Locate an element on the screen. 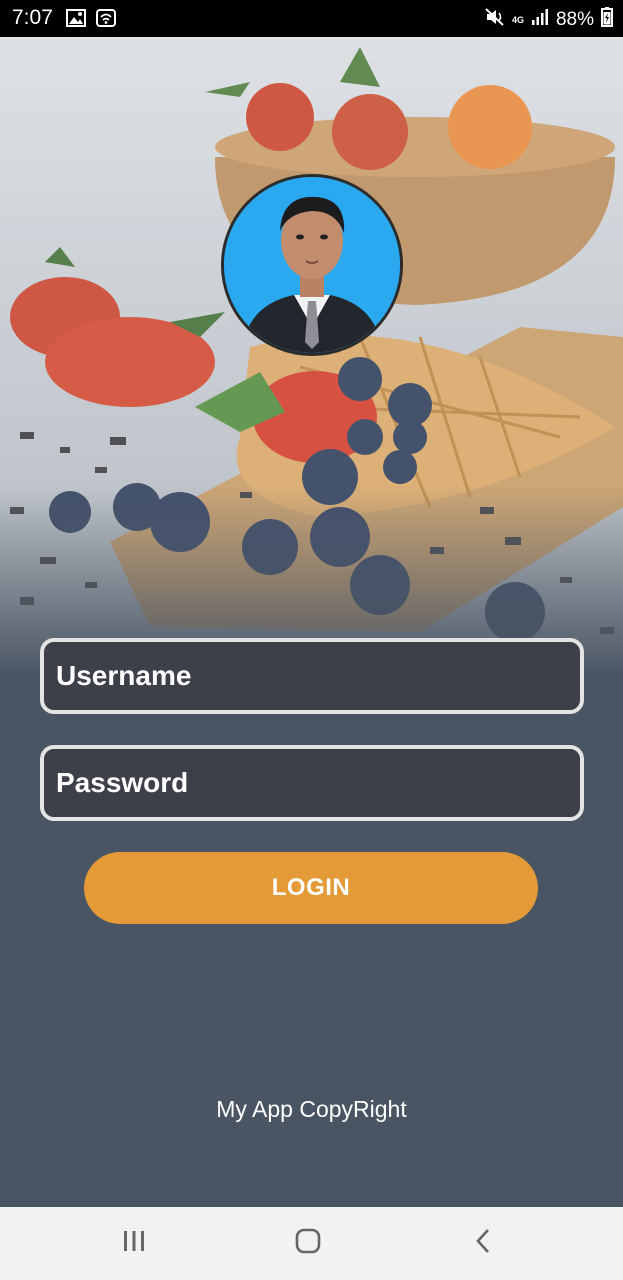  back-icon is located at coordinates (483, 1243).